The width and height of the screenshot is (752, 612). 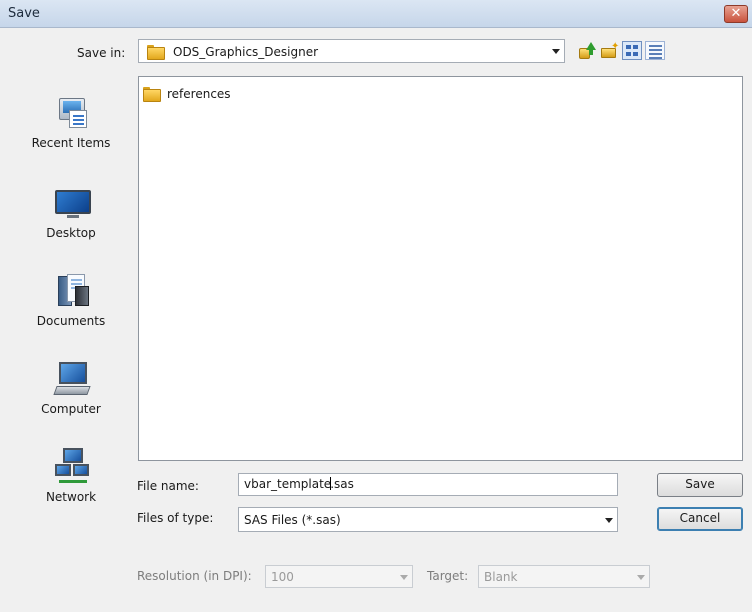 I want to click on file-name-input: vbar_template.sas, so click(x=428, y=484).